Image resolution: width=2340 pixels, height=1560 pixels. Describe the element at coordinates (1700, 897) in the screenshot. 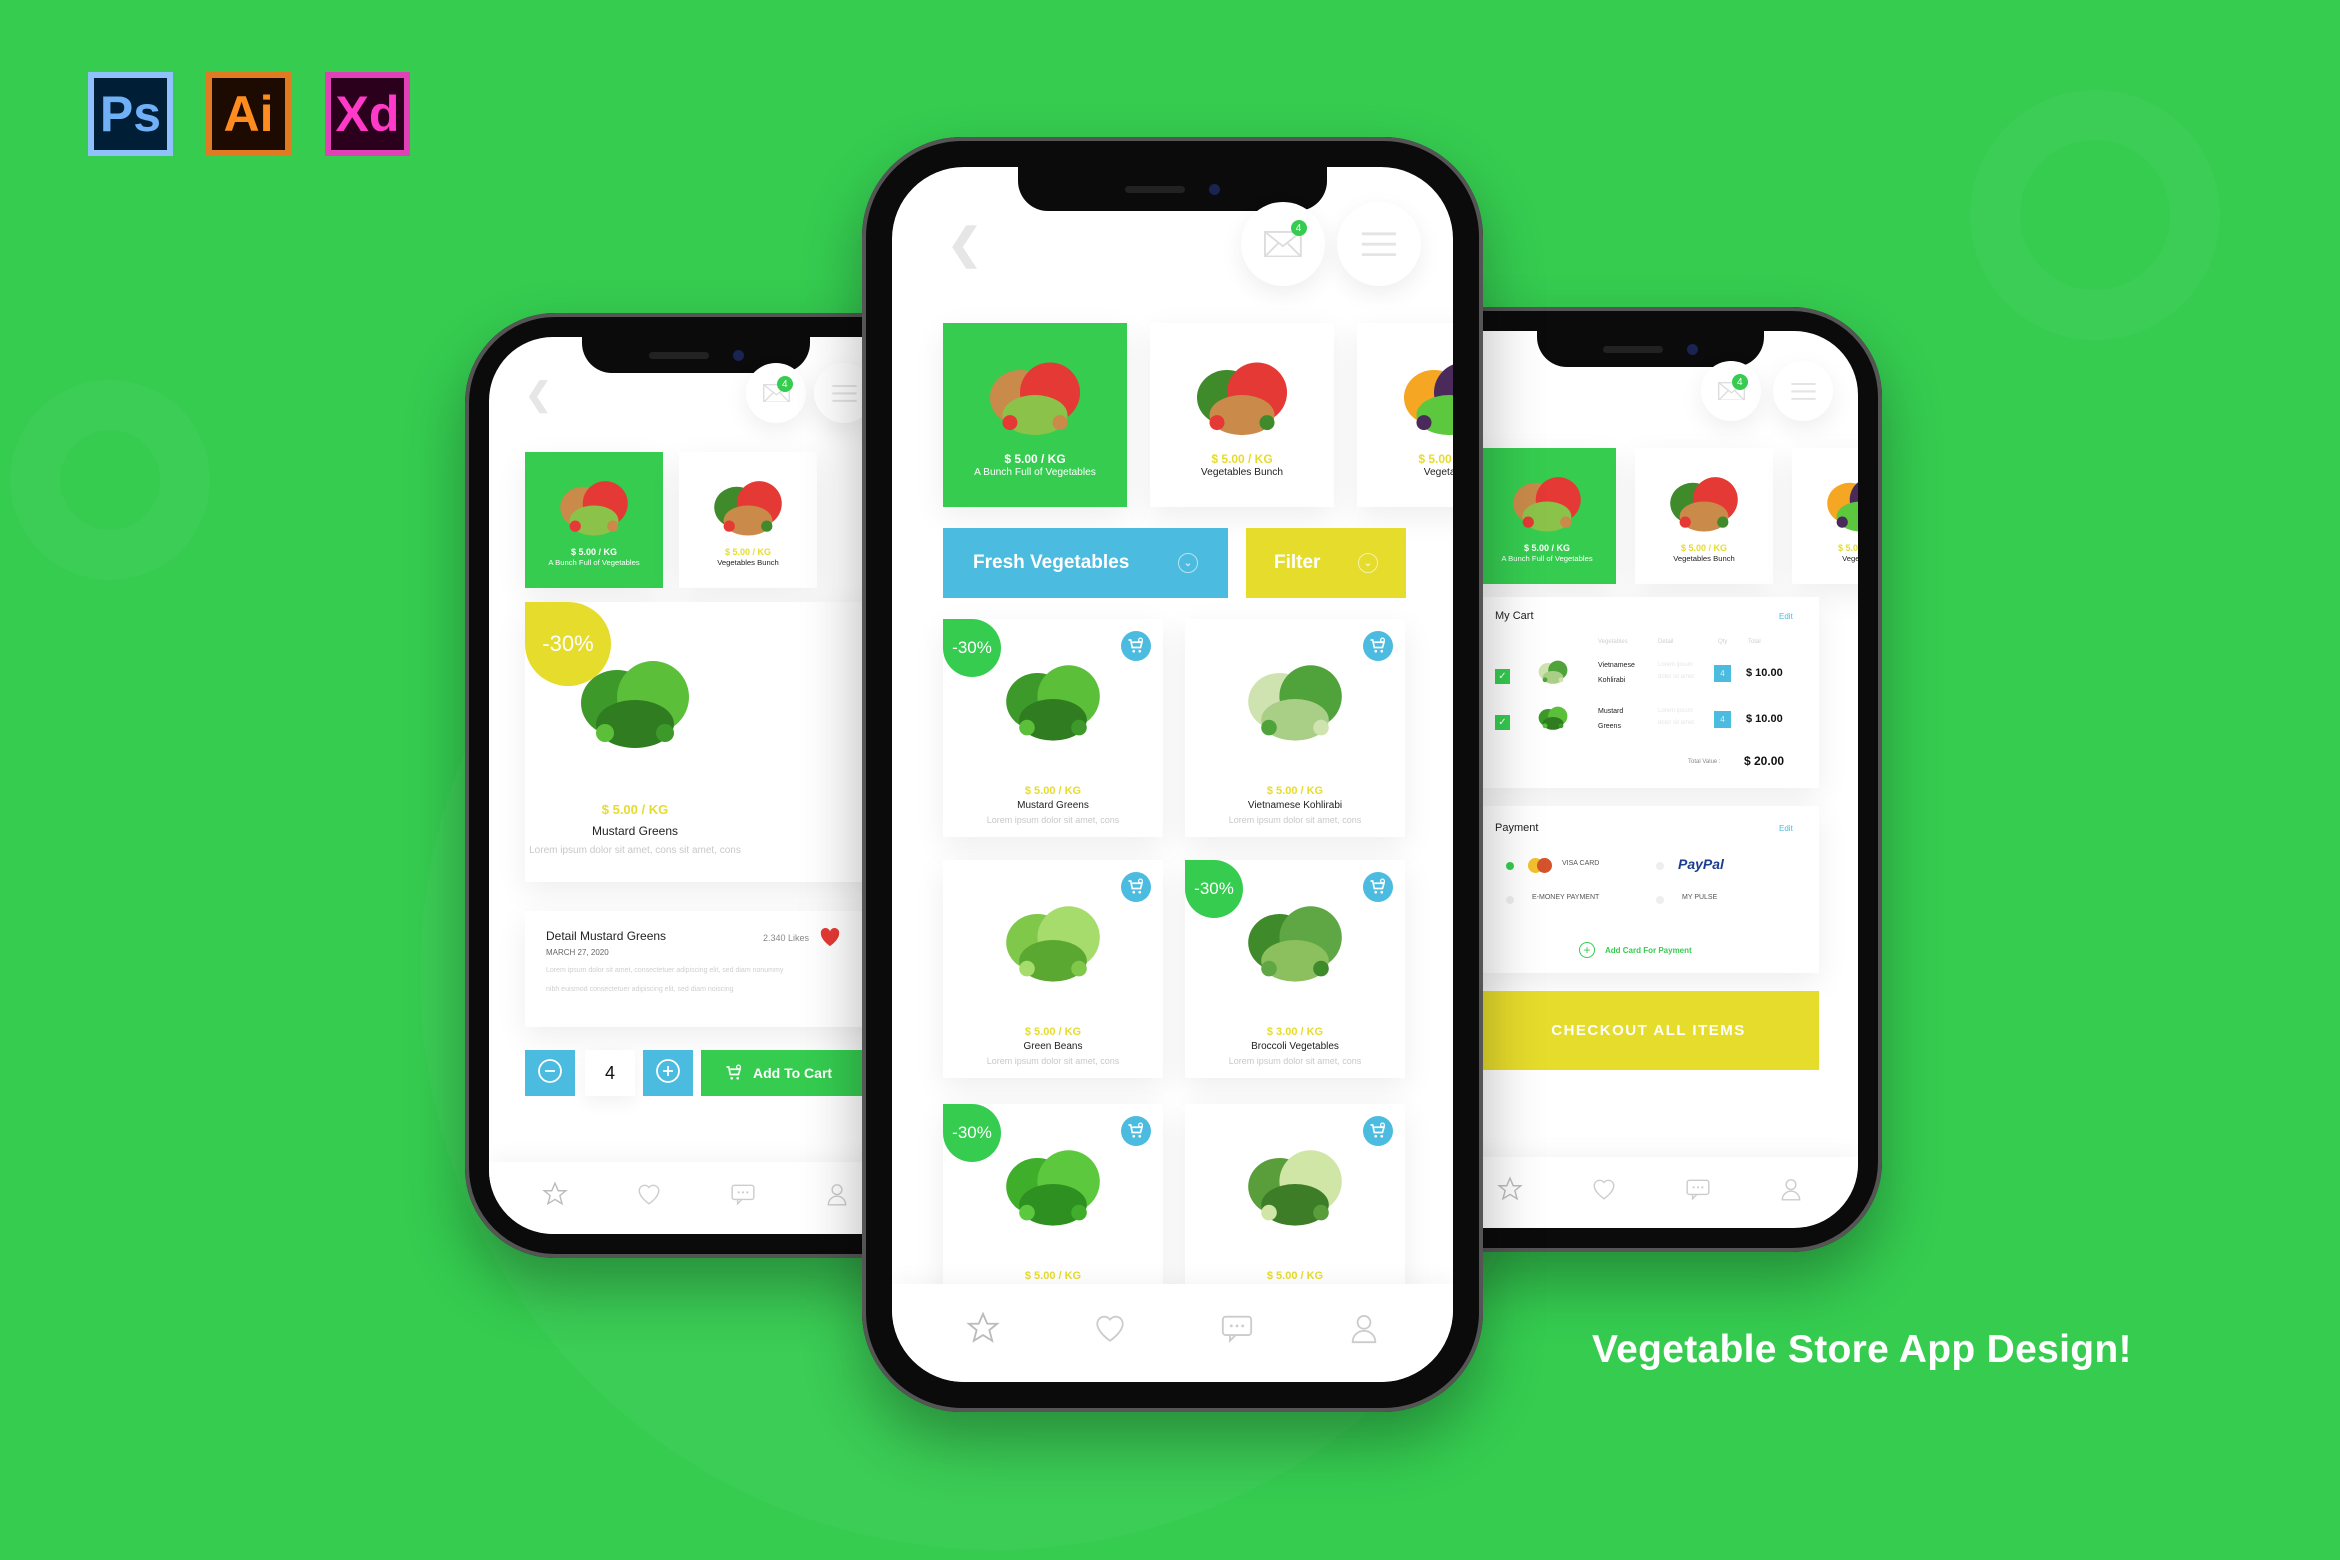

I see `payment-option-label: MY PULSE` at that location.